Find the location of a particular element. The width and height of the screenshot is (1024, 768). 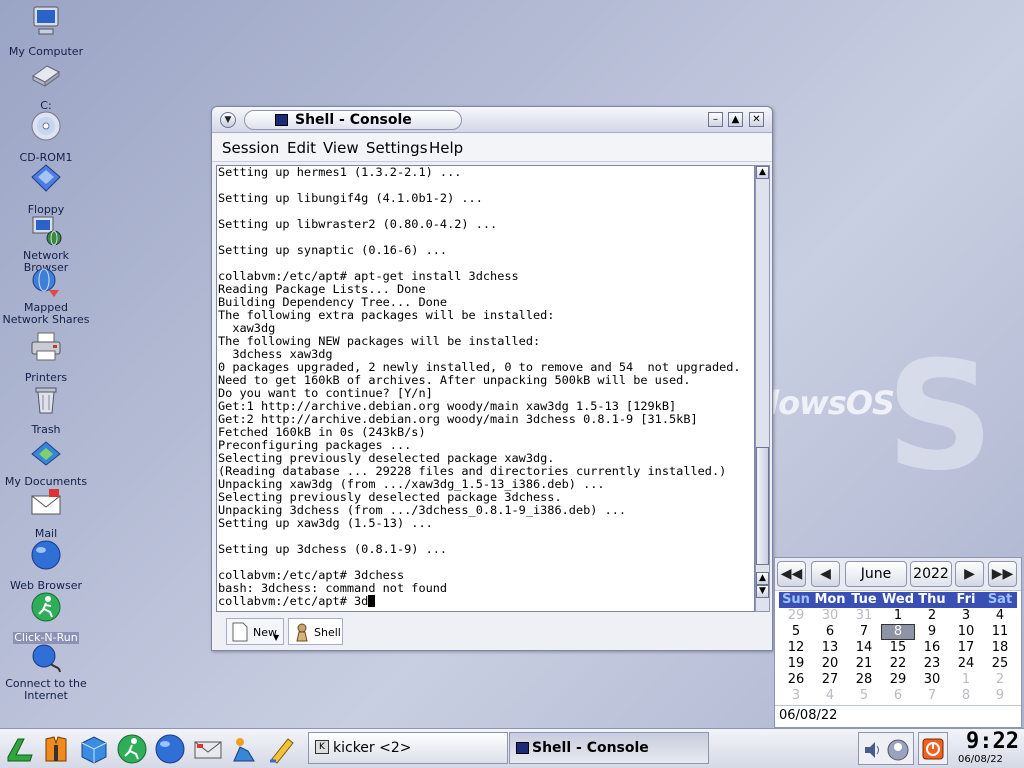

kicker-icon: K is located at coordinates (322, 747).